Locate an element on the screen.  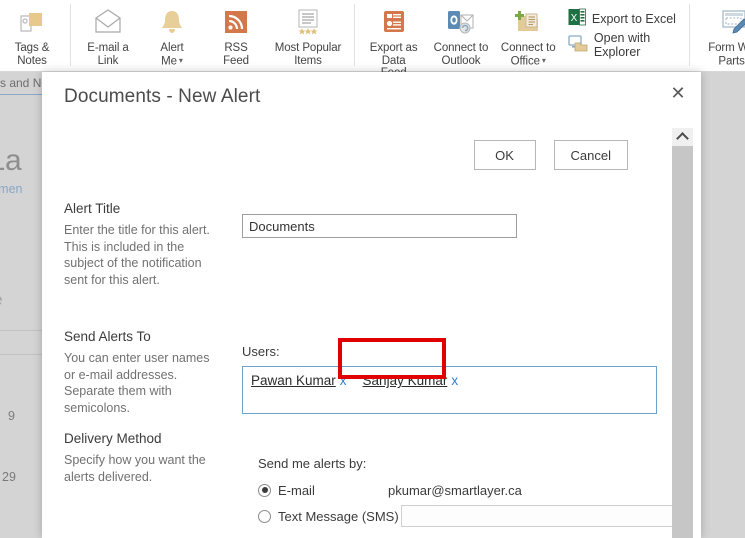
ribbon-group-customize-library: Form WebParts▾ EditLibrary is located at coordinates (716, 36).